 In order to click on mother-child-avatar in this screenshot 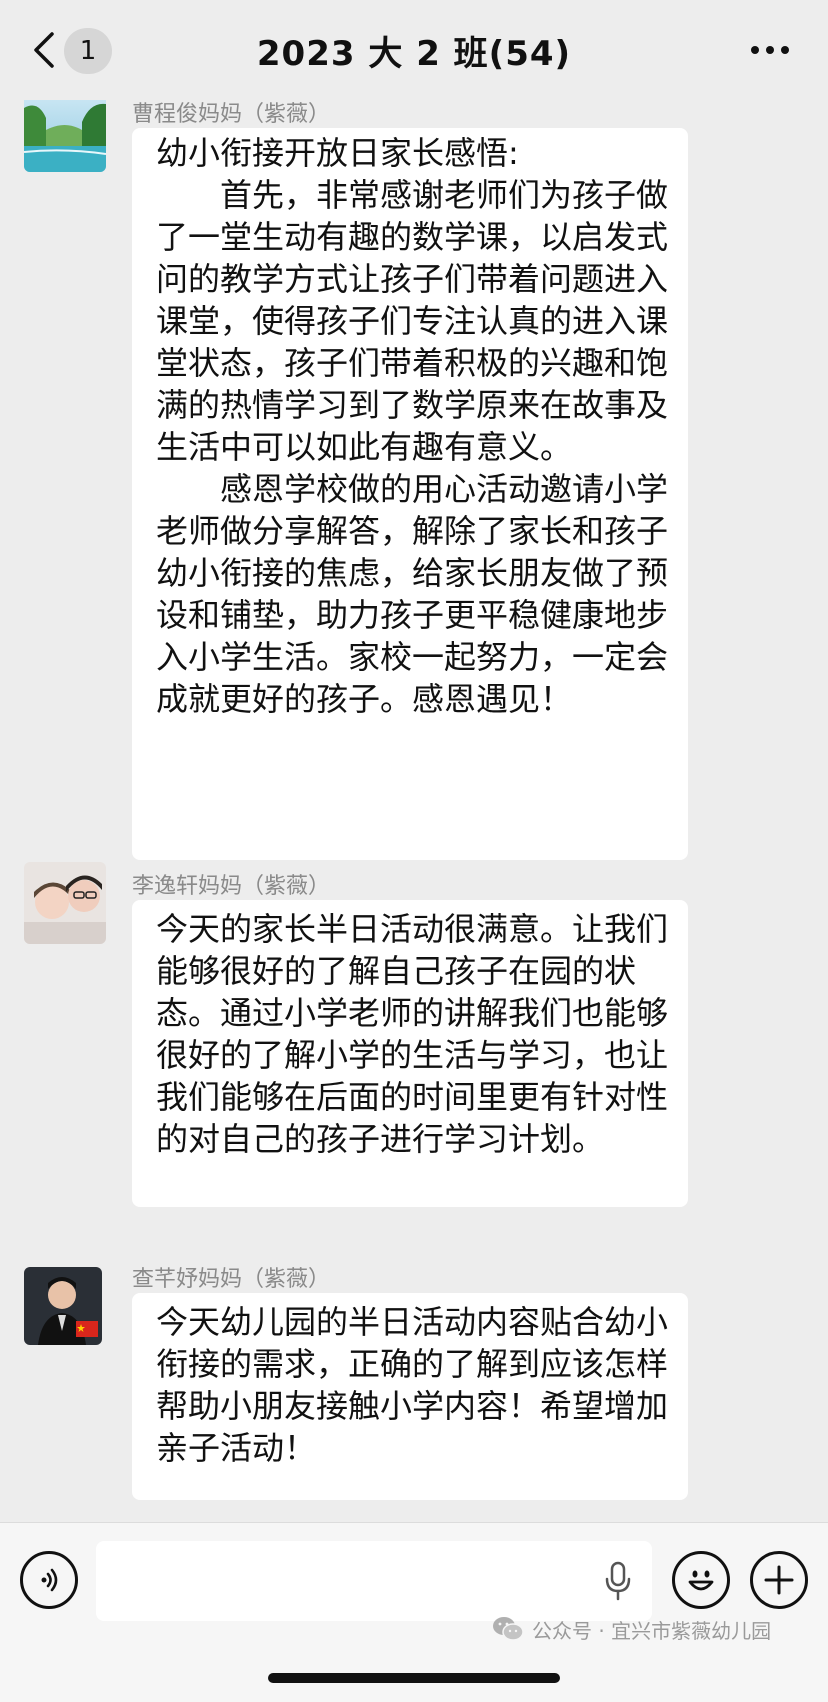, I will do `click(65, 903)`.